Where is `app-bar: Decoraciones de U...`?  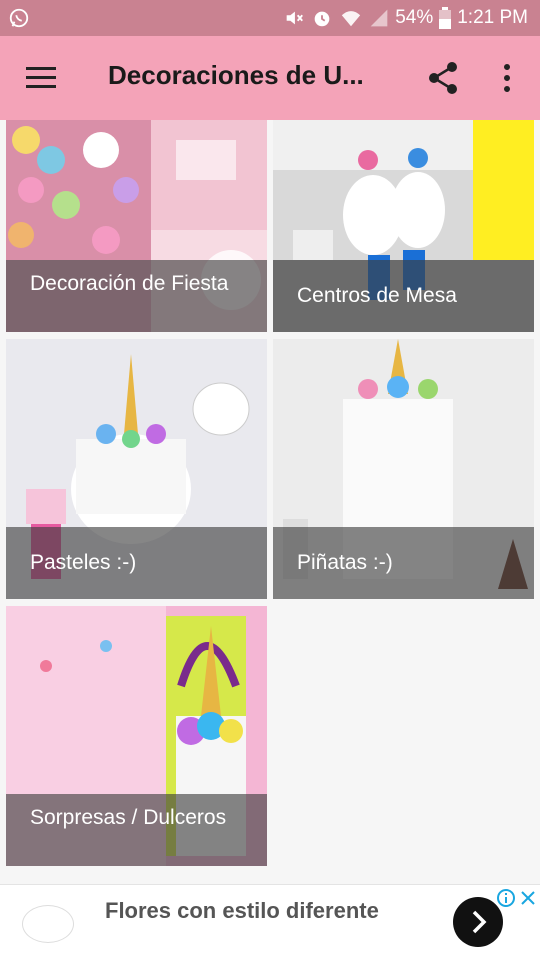 app-bar: Decoraciones de U... is located at coordinates (270, 78).